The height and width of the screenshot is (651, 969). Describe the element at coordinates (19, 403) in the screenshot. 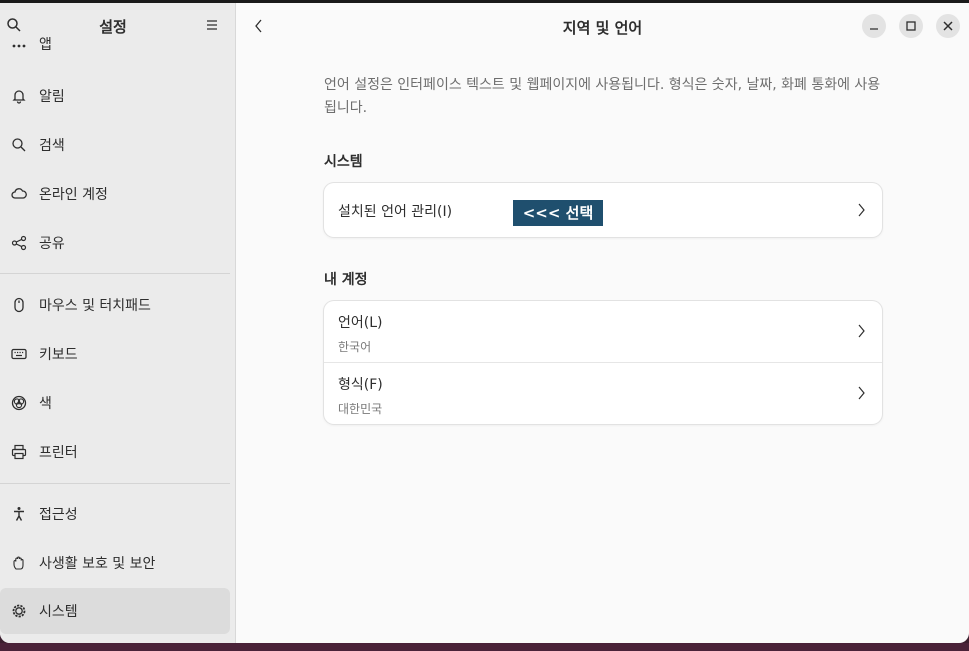

I see `color-icon` at that location.